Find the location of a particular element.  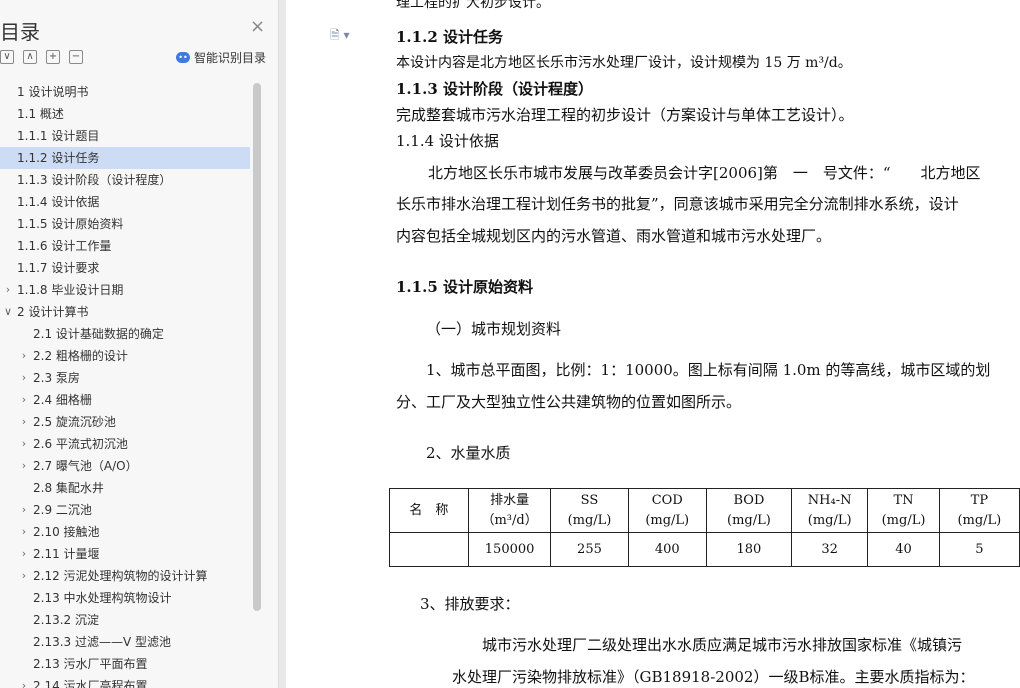

toc-item: › 2.2 粗格栅的设计 is located at coordinates (125, 356).